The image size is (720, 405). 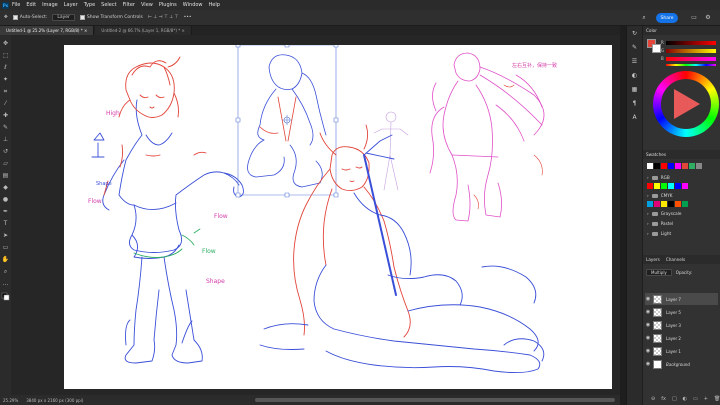 What do you see at coordinates (708, 18) in the screenshot?
I see `settings-icon: ⚙` at bounding box center [708, 18].